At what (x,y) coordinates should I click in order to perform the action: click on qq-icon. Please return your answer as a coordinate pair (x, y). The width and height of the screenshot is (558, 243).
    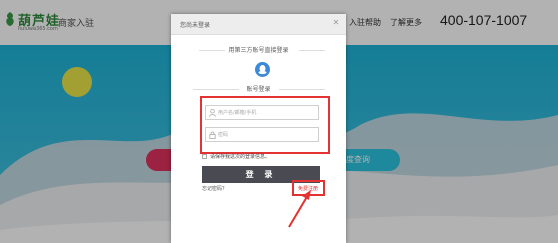
    Looking at the image, I should click on (262, 70).